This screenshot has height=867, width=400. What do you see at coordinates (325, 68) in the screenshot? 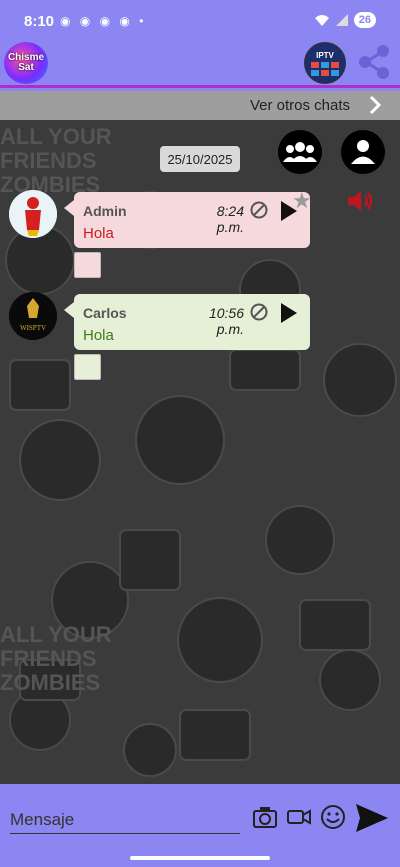
I see `iptv-grid-icon` at bounding box center [325, 68].